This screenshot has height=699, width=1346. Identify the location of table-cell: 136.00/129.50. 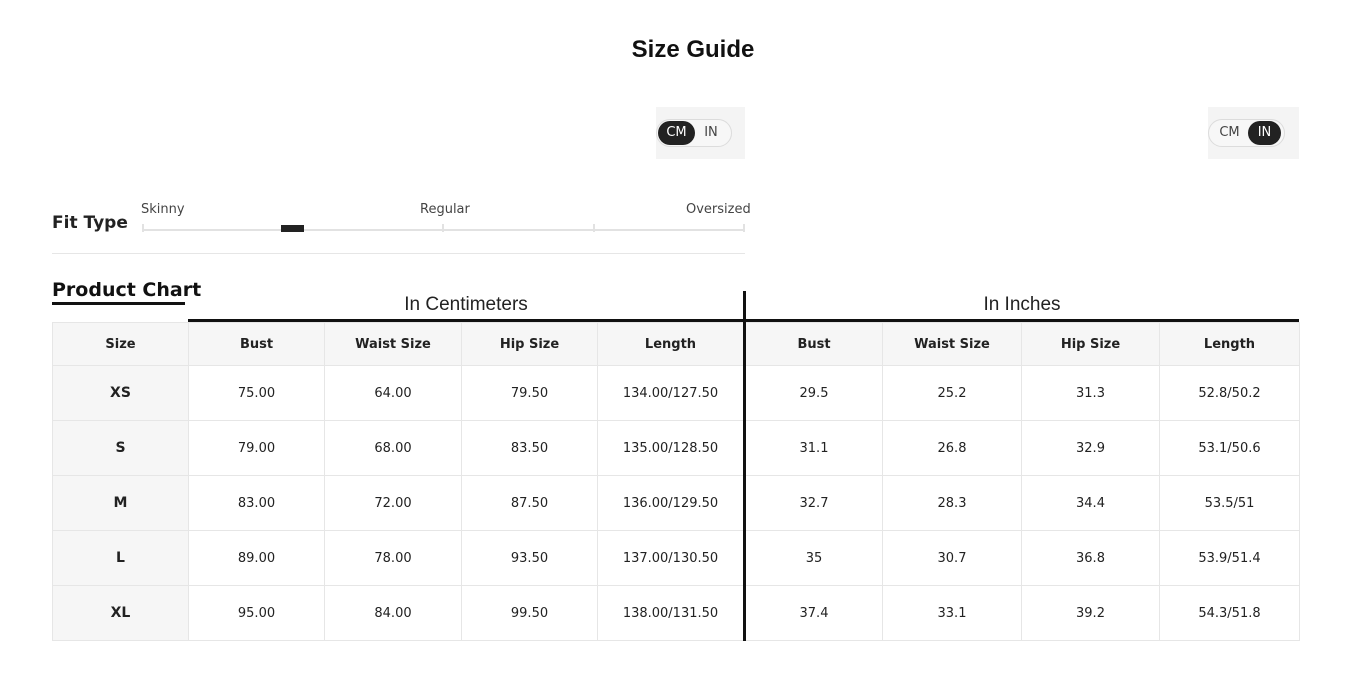
(671, 503).